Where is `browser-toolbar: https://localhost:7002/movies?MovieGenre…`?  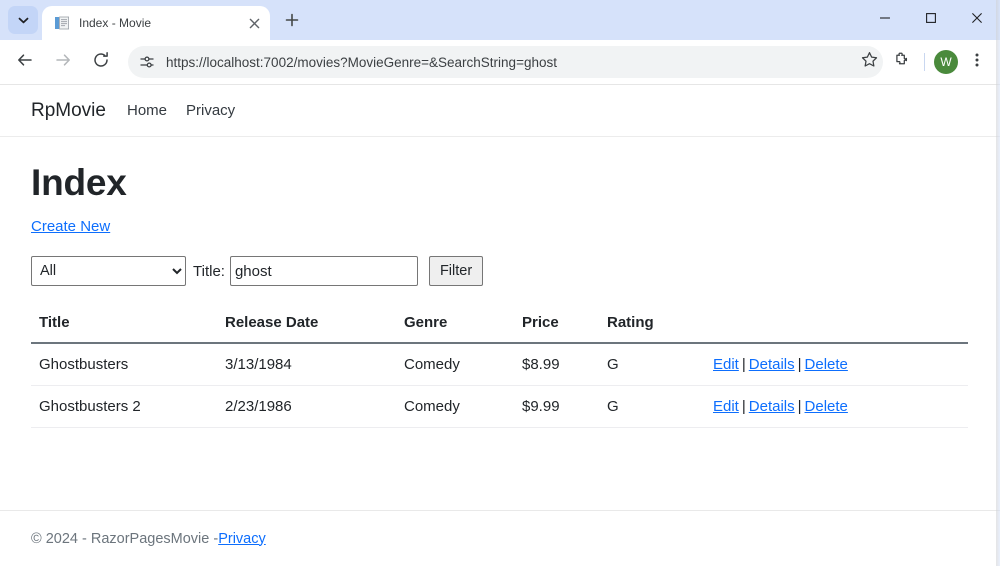 browser-toolbar: https://localhost:7002/movies?MovieGenre… is located at coordinates (500, 62).